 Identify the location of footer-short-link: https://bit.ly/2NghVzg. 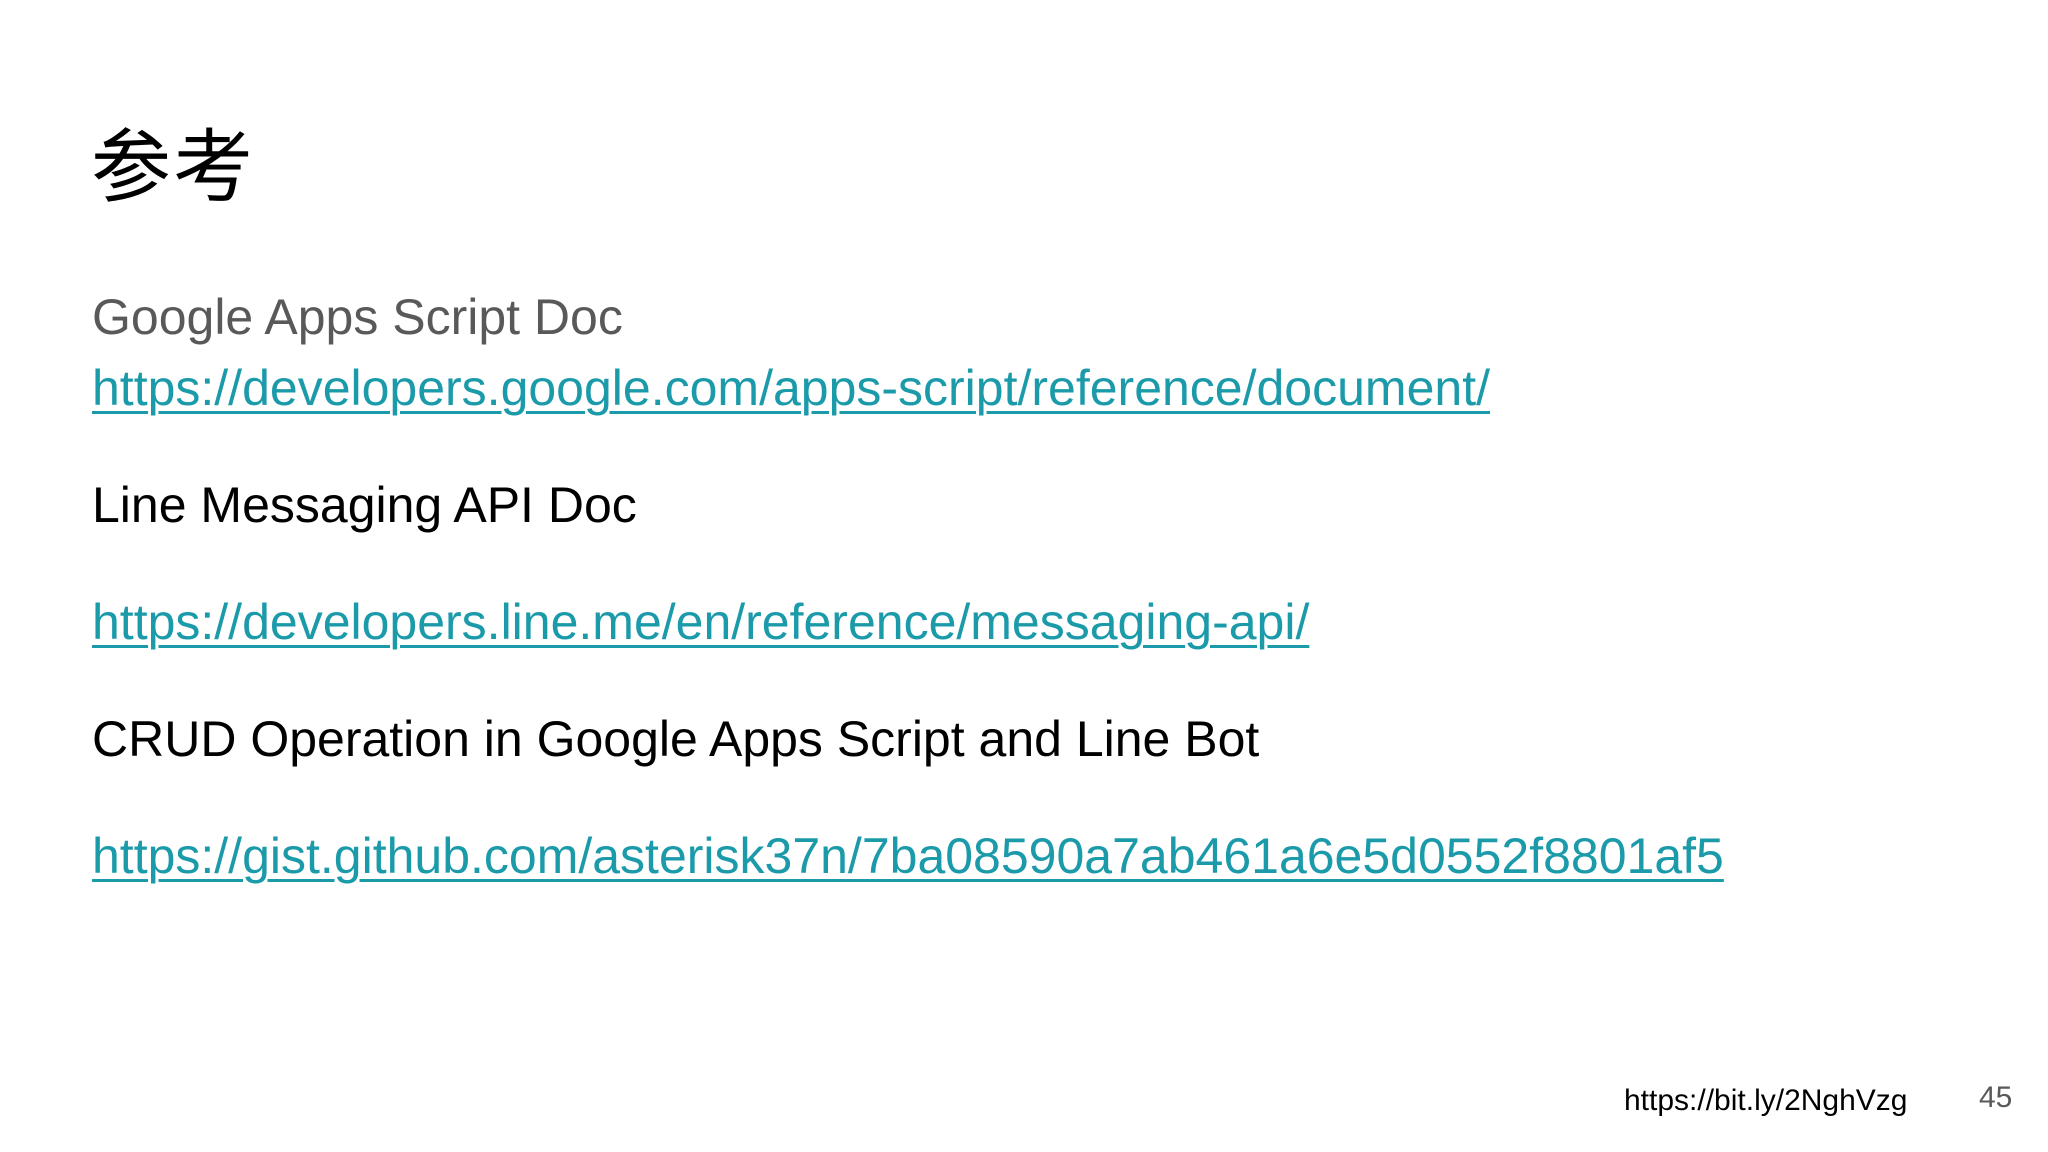
(1766, 1100).